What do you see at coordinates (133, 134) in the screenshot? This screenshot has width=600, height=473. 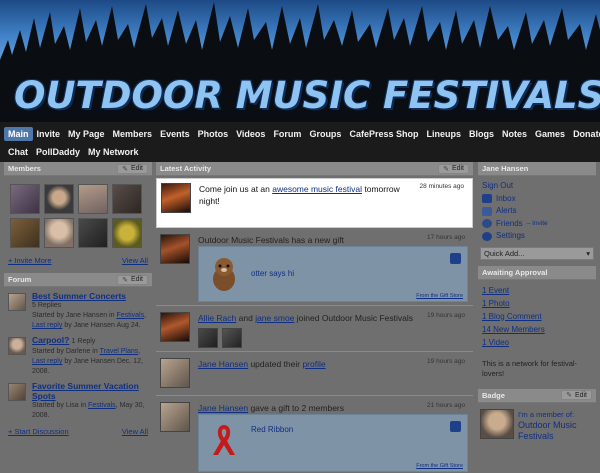 I see `nav-item-members: Members` at bounding box center [133, 134].